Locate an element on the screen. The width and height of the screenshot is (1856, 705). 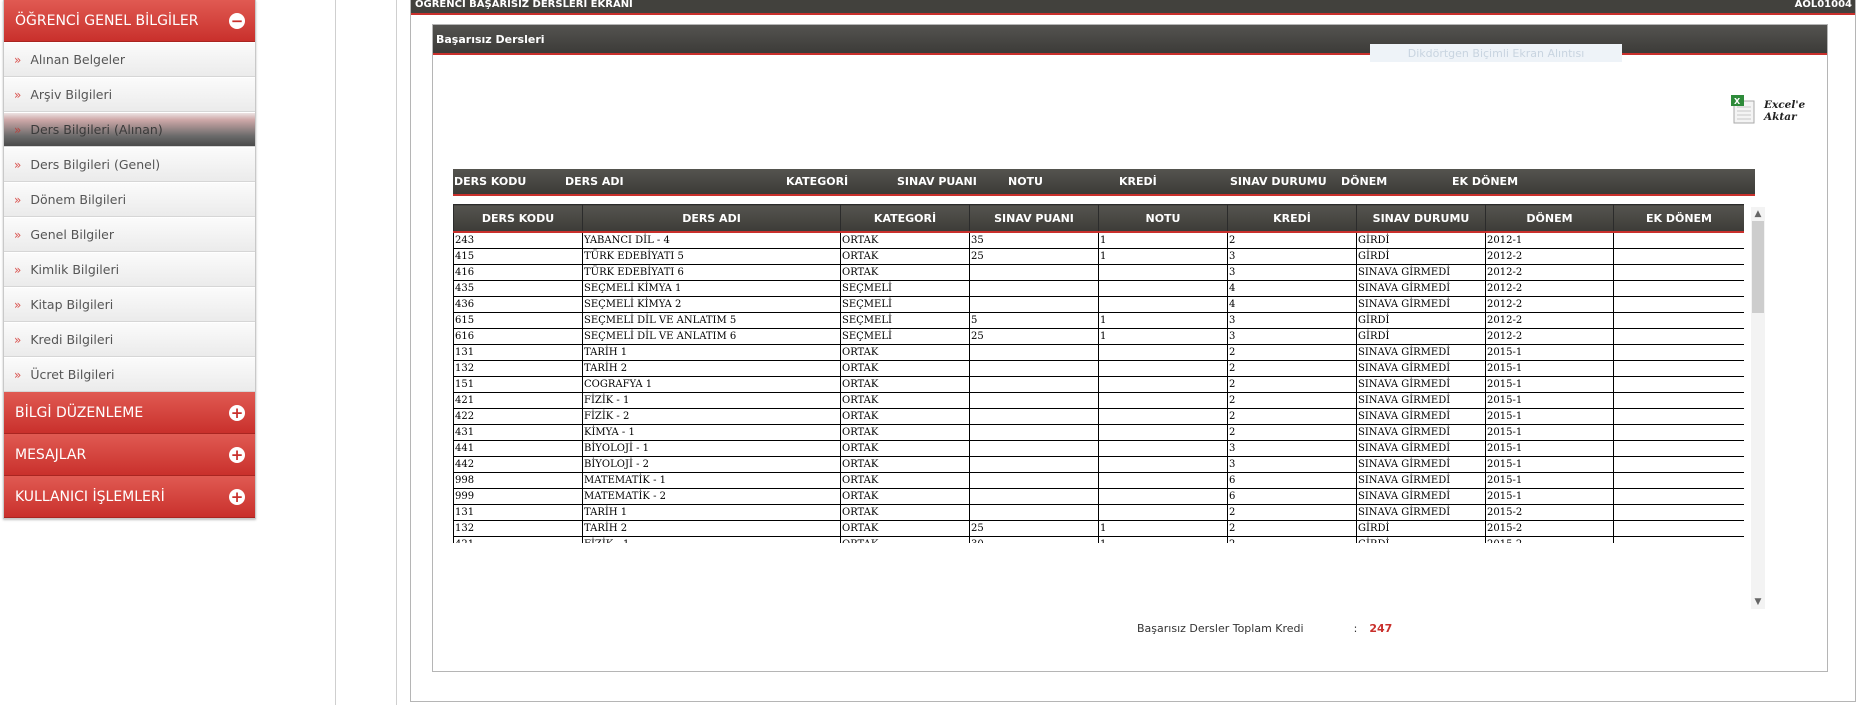
table-cell: 441 is located at coordinates (518, 448).